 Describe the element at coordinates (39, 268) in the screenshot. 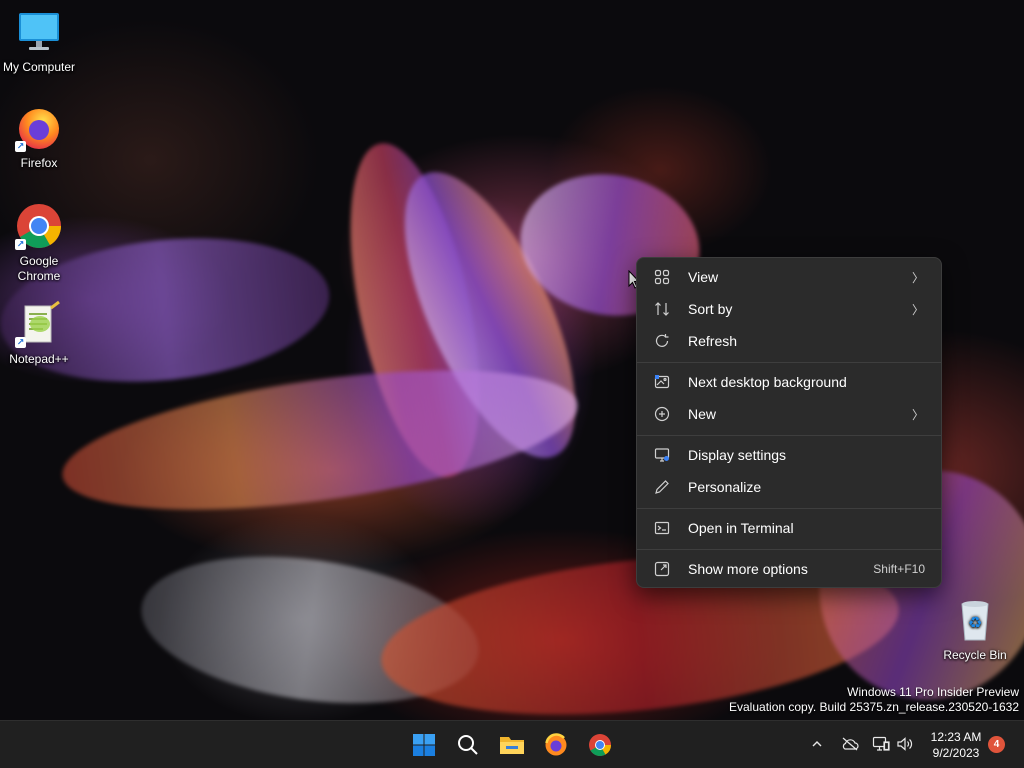

I see `desktop-icon-label: Google Chrome` at that location.